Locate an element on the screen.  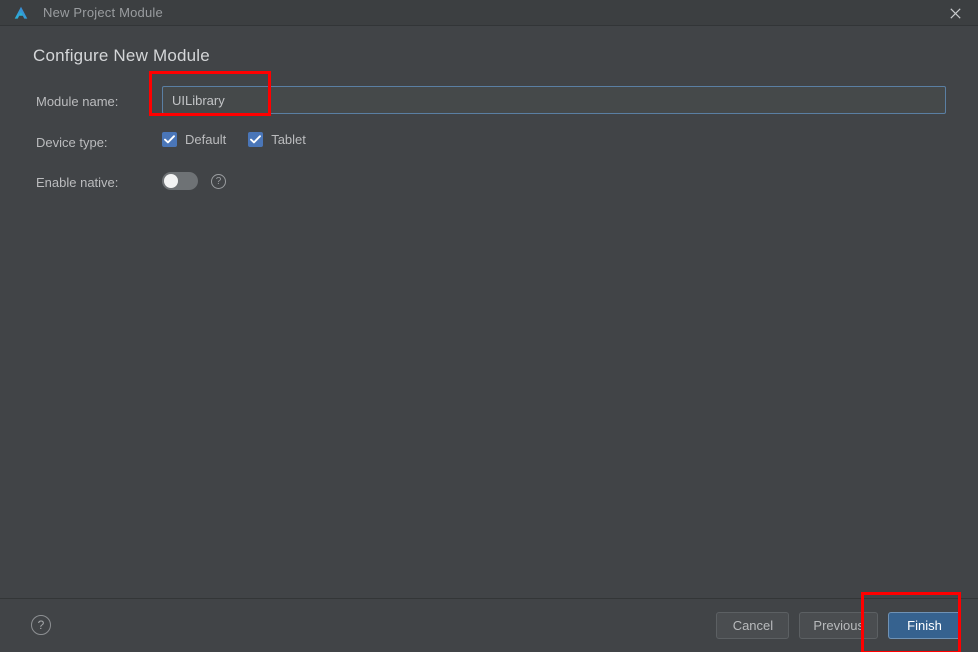
module-name-label: Module name: is located at coordinates (77, 101).